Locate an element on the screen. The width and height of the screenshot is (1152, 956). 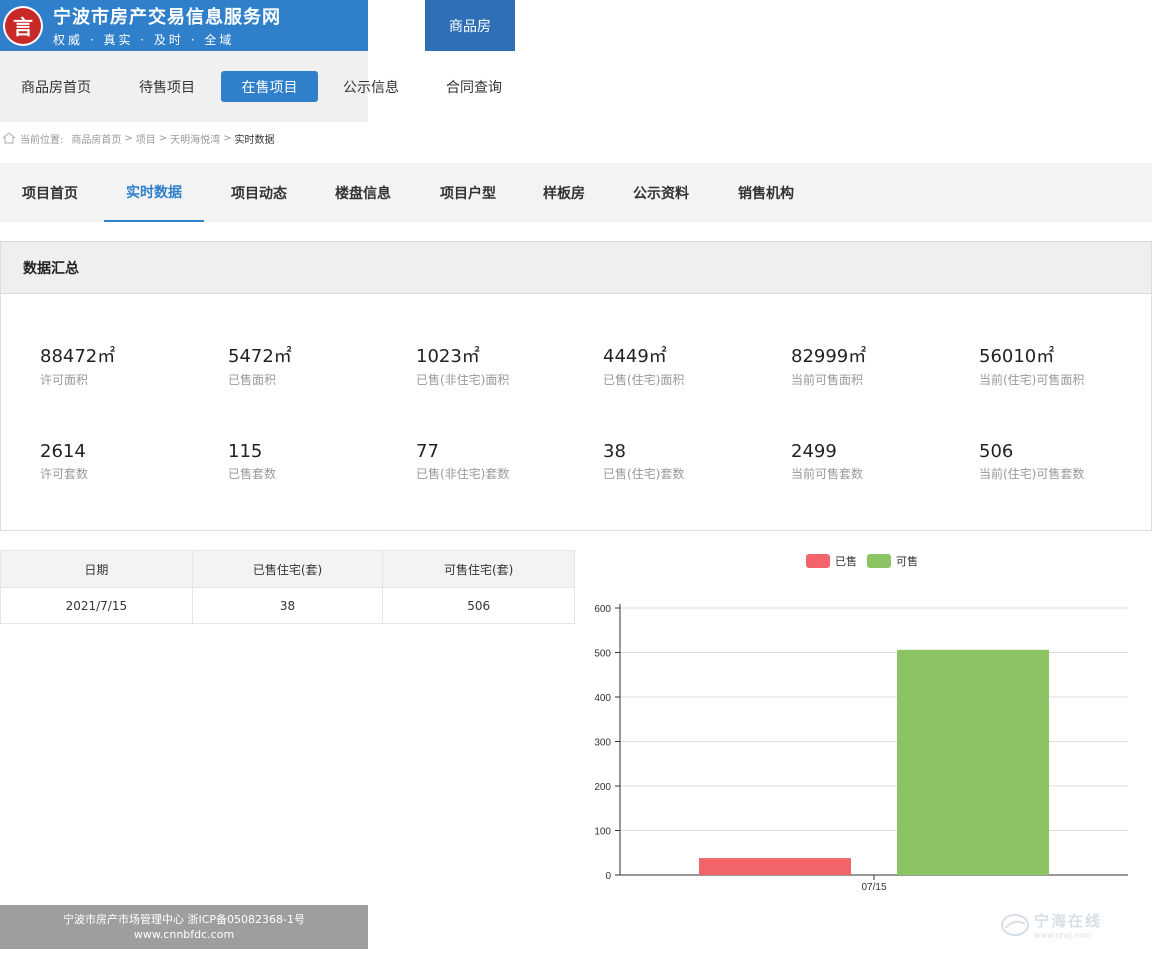
tab-project-home: 项目首页 is located at coordinates (50, 192).